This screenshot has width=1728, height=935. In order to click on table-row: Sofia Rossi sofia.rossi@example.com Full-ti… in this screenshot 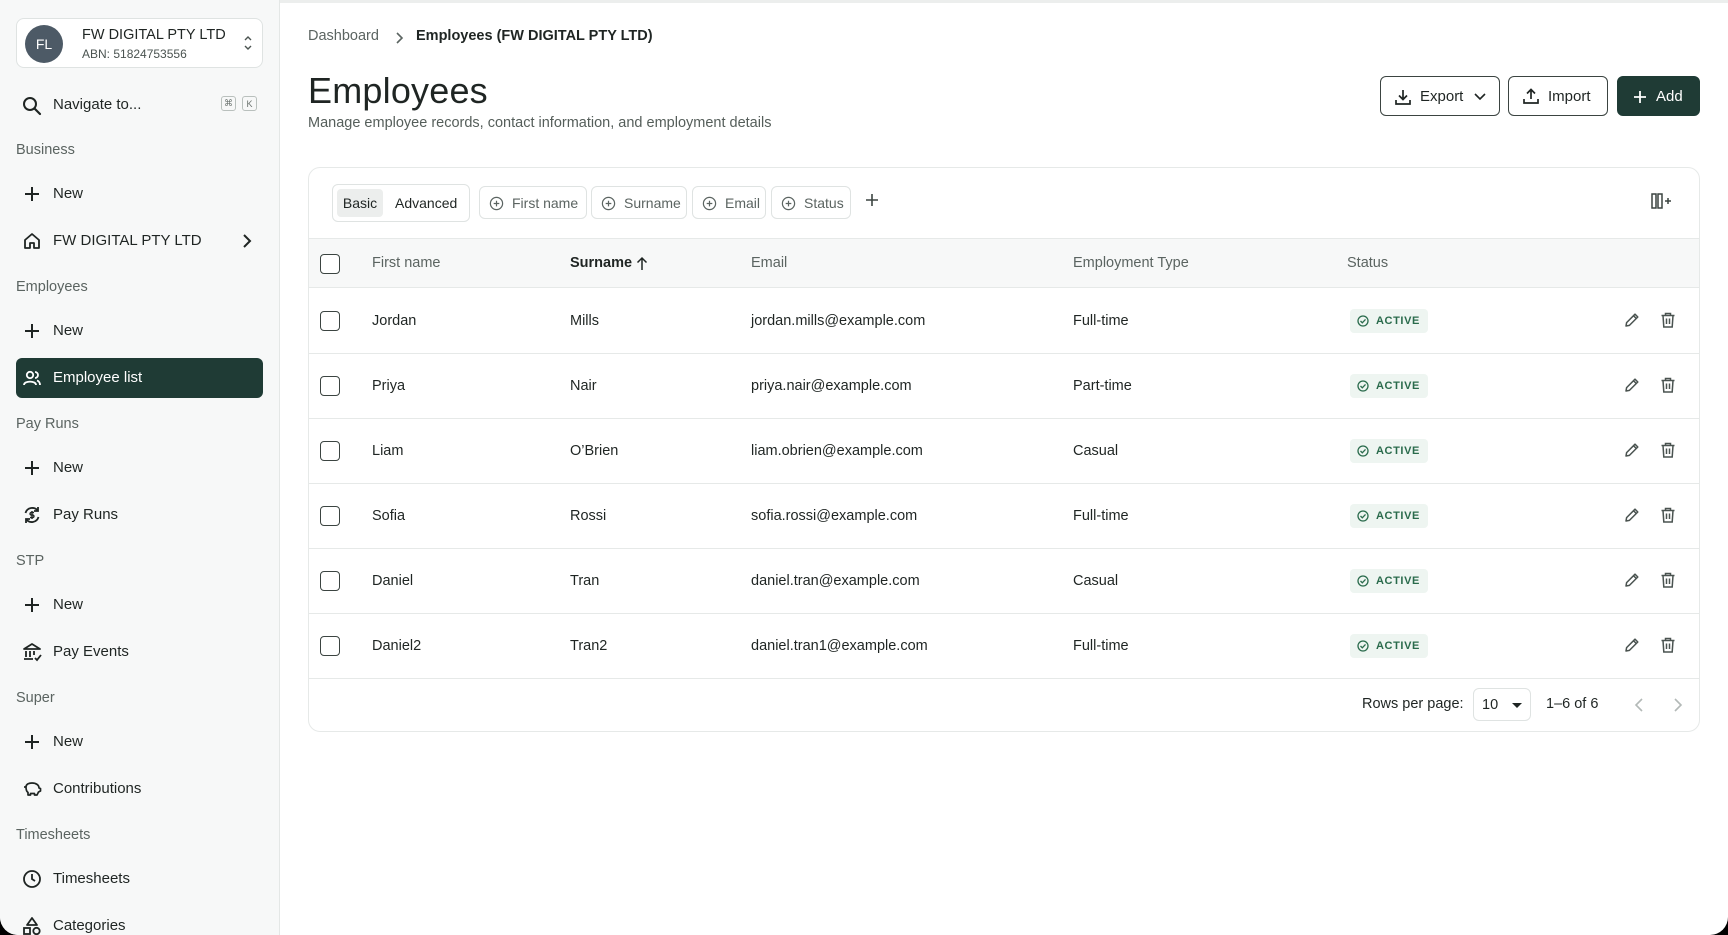, I will do `click(1004, 516)`.